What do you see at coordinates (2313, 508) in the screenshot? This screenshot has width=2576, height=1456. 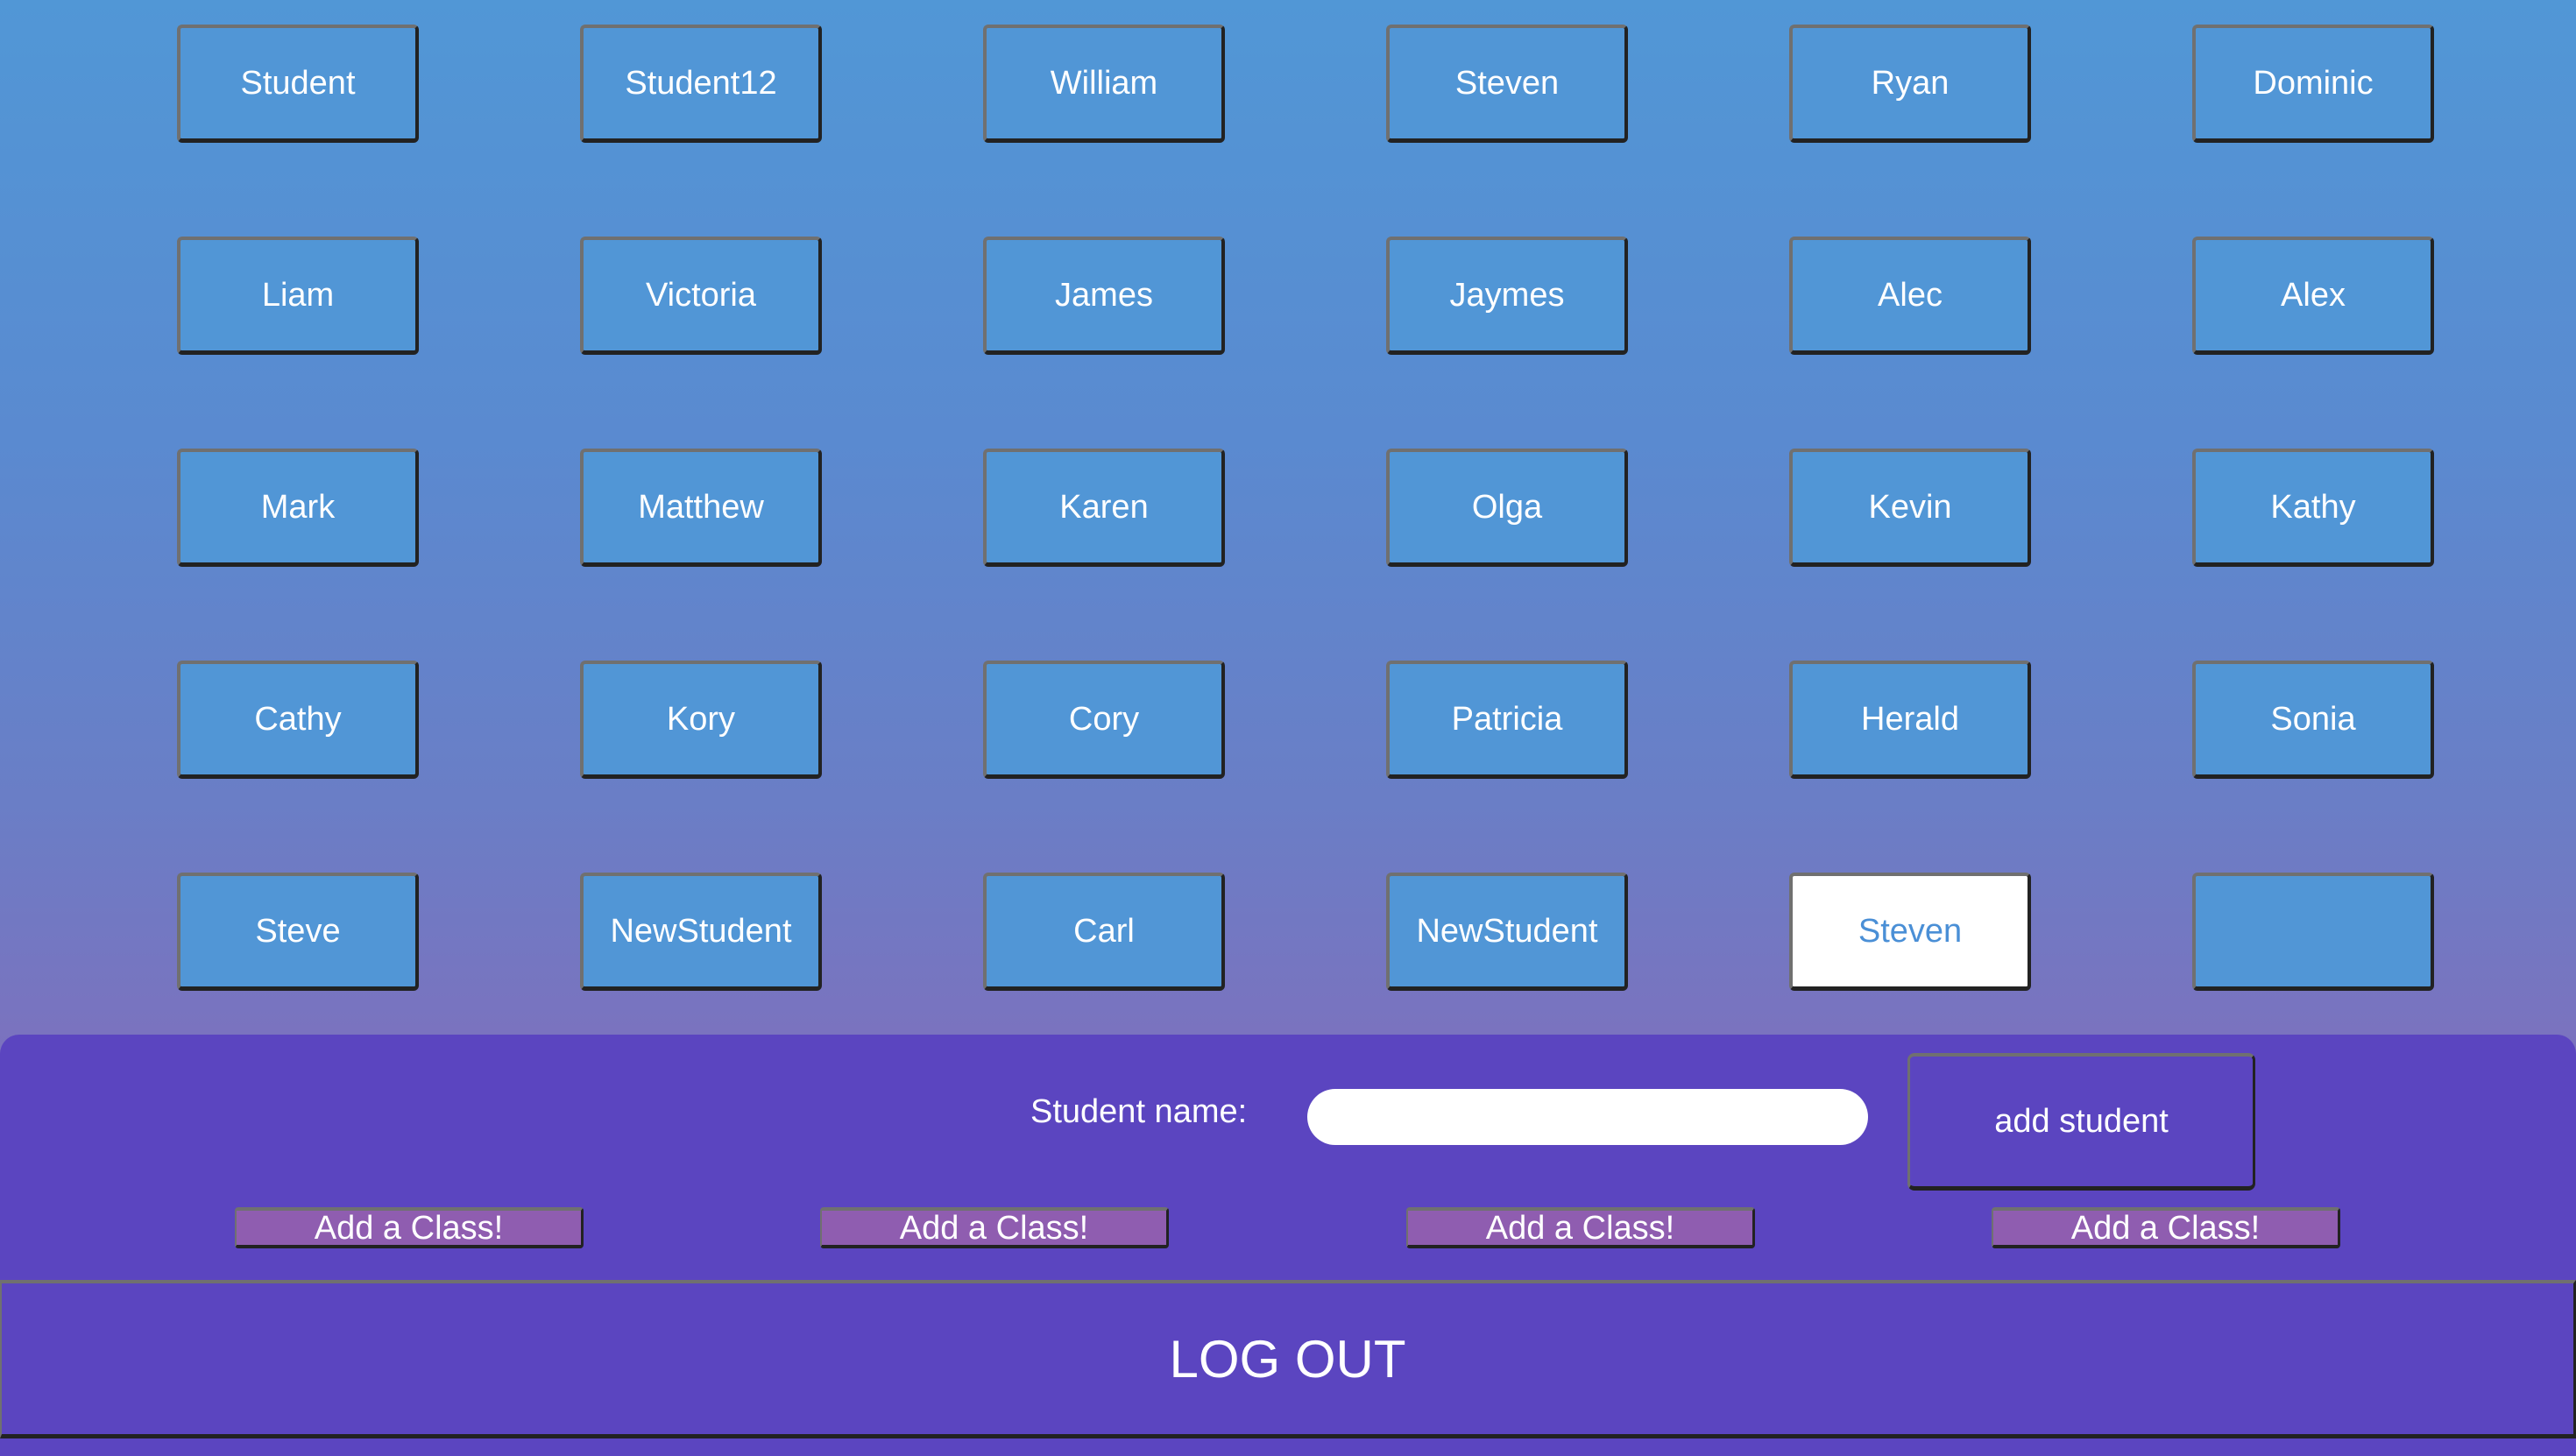 I see `student-button: Kathy` at bounding box center [2313, 508].